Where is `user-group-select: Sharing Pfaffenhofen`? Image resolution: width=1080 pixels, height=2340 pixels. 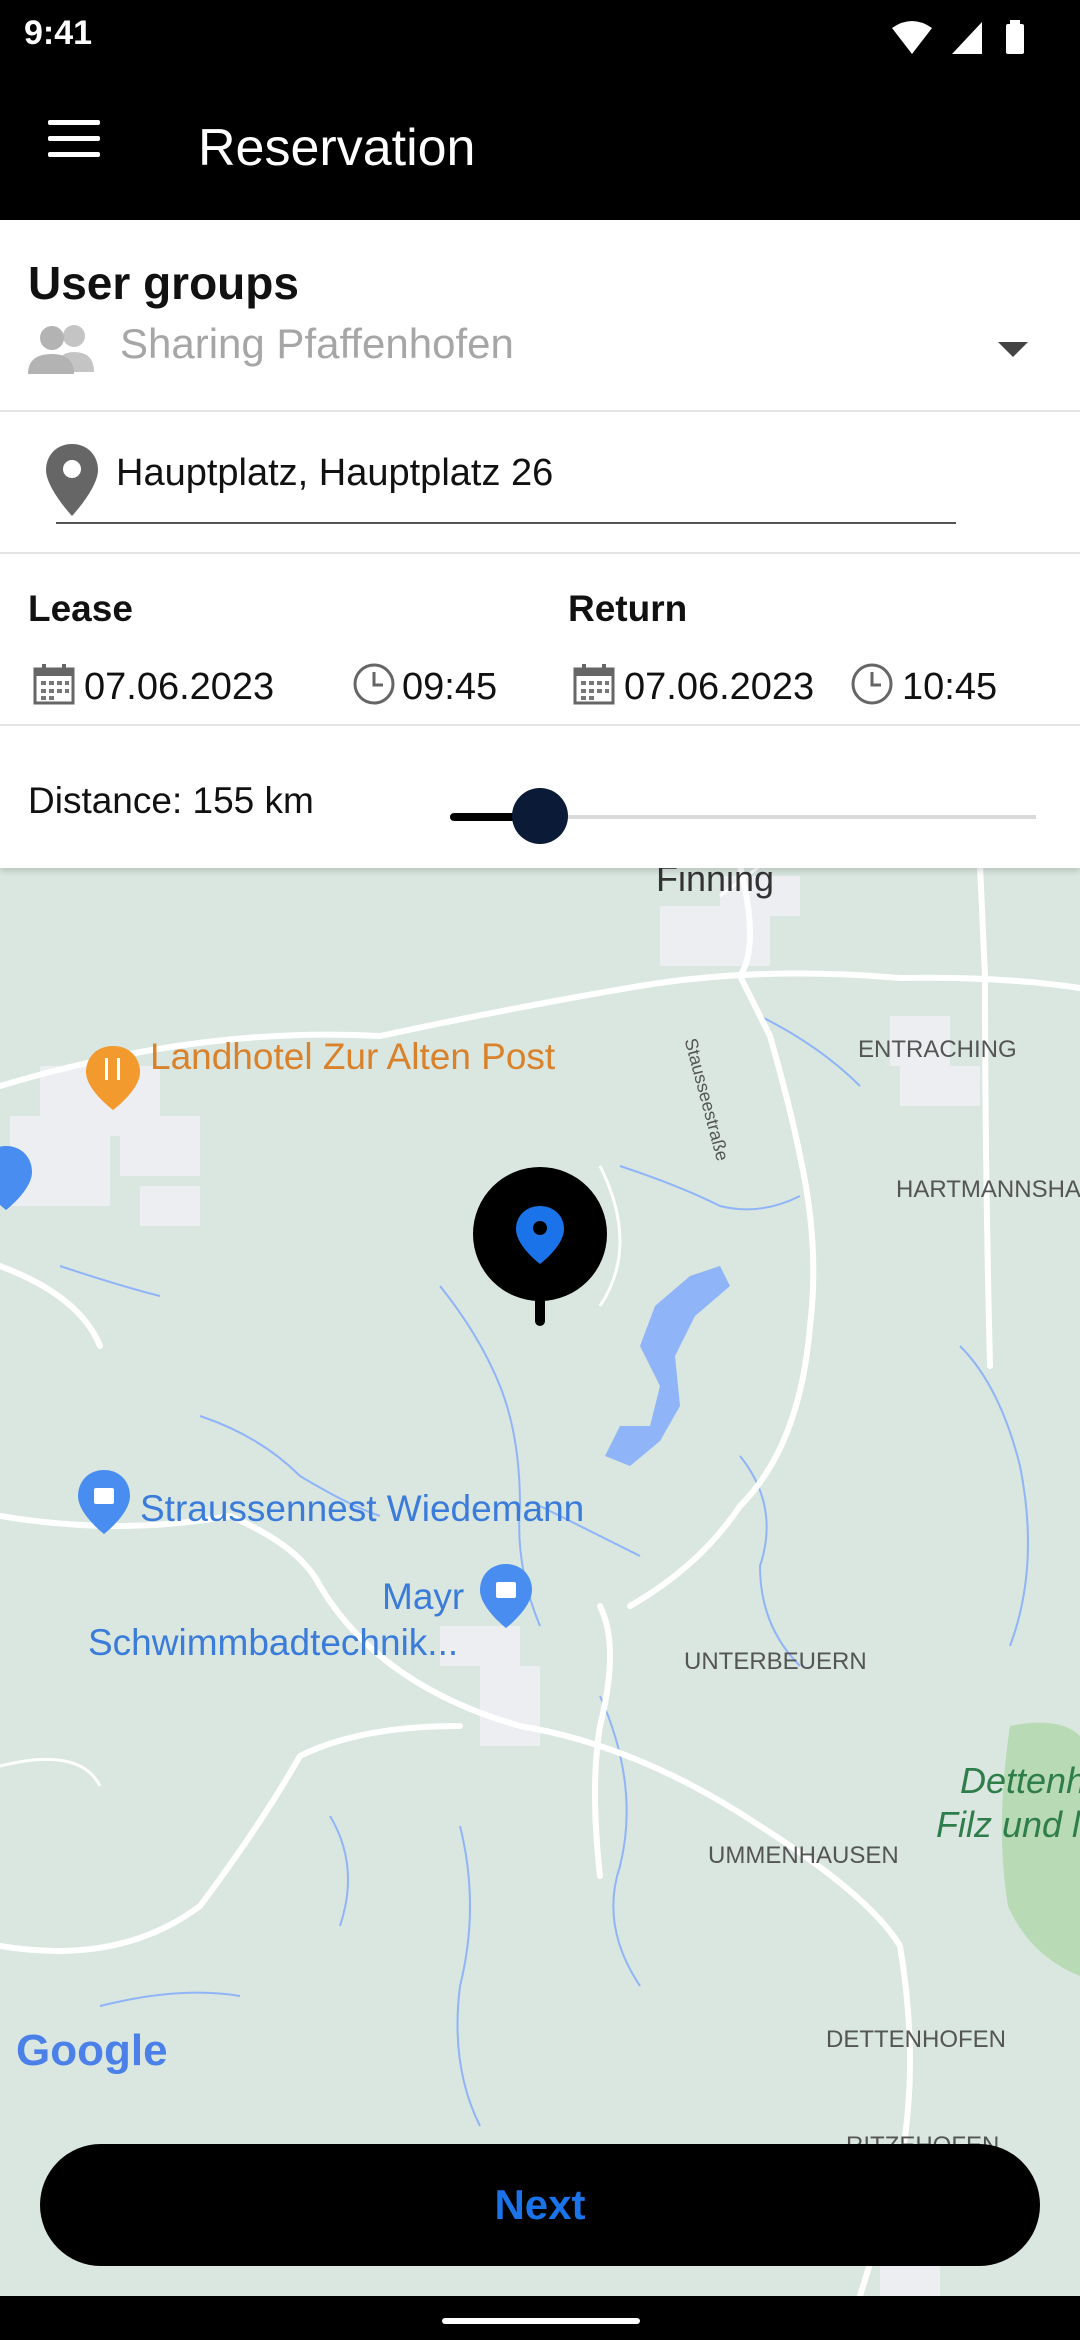 user-group-select: Sharing Pfaffenhofen is located at coordinates (317, 344).